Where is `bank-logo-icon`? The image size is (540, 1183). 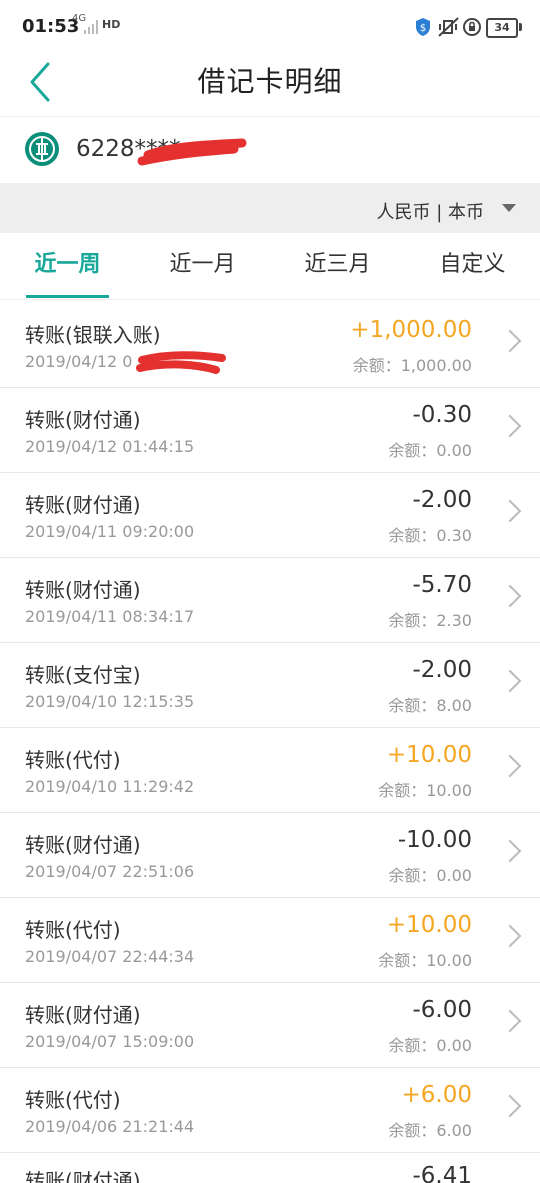 bank-logo-icon is located at coordinates (42, 149).